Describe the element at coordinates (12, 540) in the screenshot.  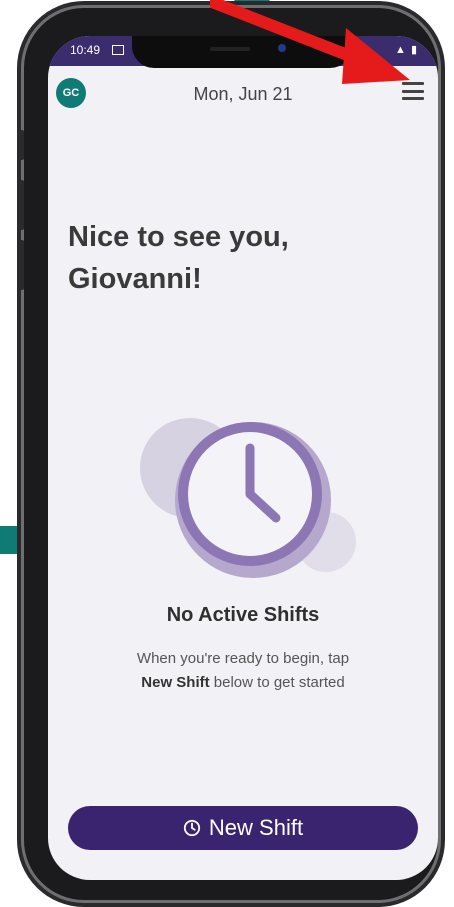
I see `teal-bar-decoration` at that location.